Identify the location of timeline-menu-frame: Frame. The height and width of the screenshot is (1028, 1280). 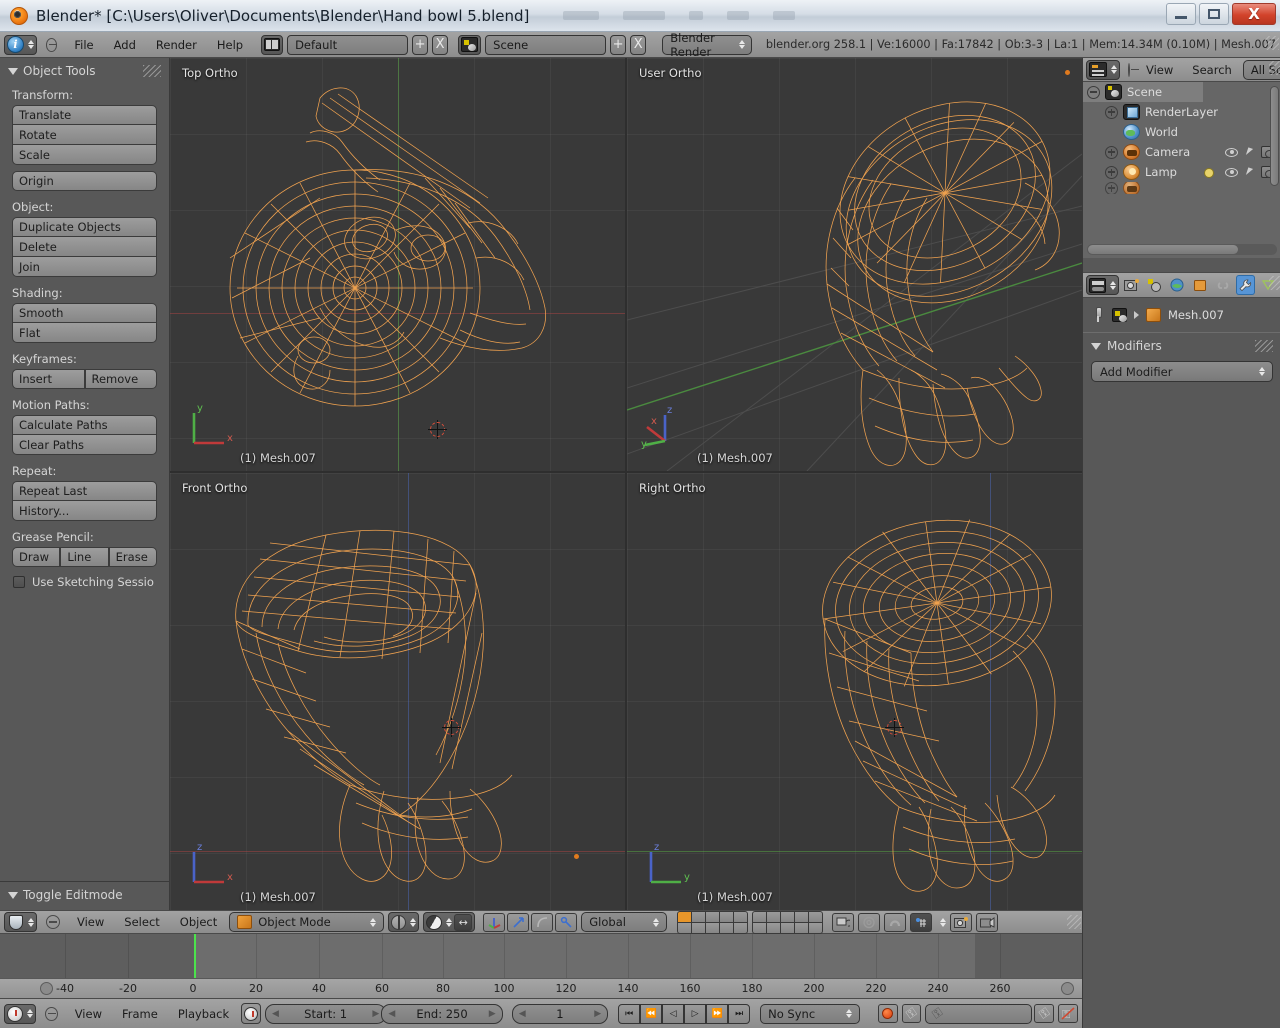
(140, 1014).